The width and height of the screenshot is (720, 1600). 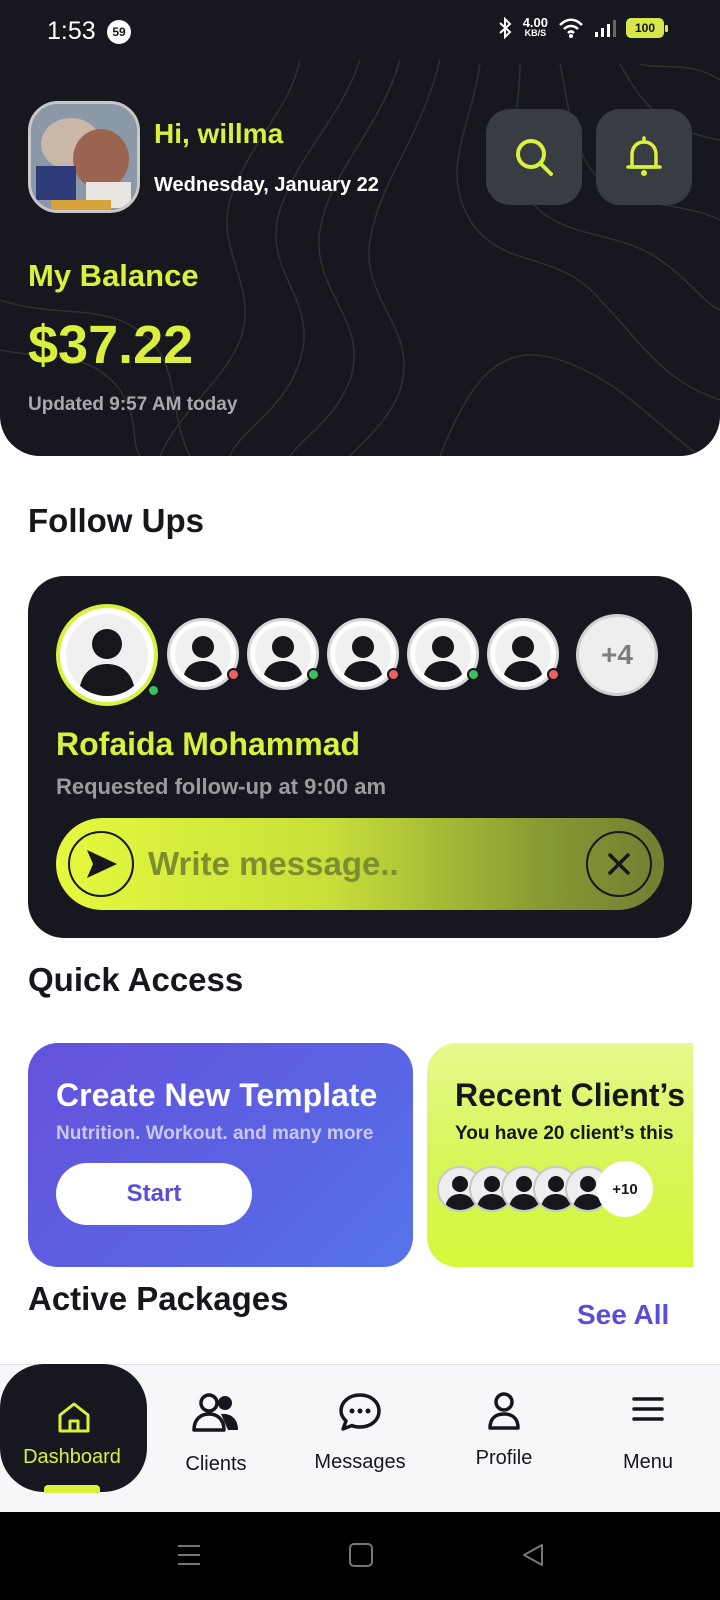 What do you see at coordinates (570, 1095) in the screenshot?
I see `recent-clients-title: Recent Client’s` at bounding box center [570, 1095].